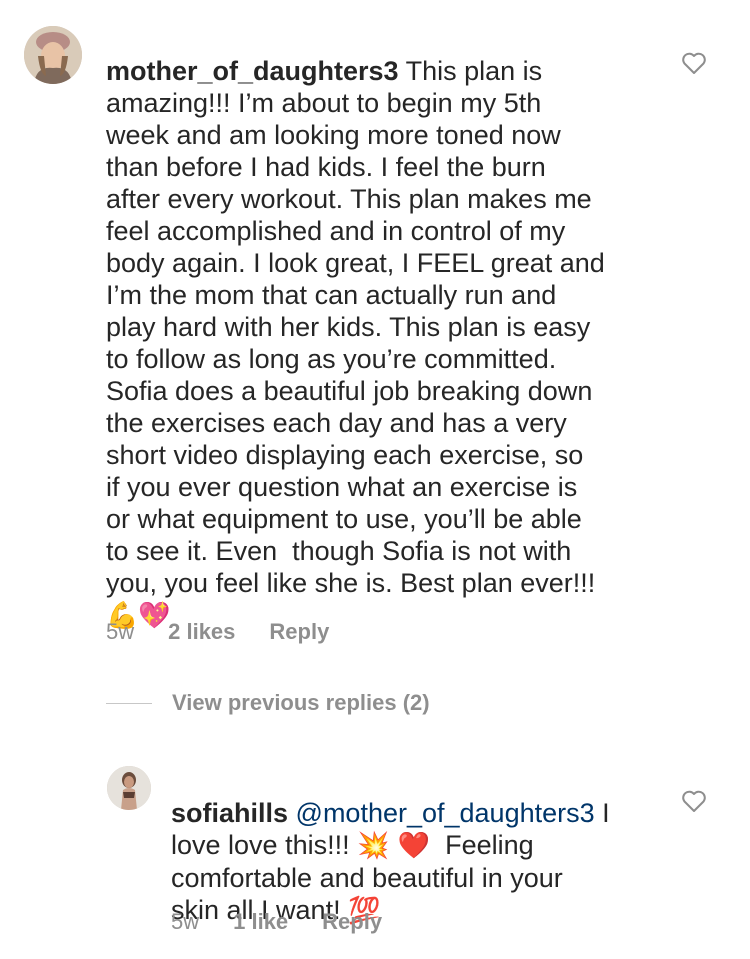 The image size is (750, 959). What do you see at coordinates (331, 359) in the screenshot?
I see `comment-line: to follow as long as you’re committed.` at bounding box center [331, 359].